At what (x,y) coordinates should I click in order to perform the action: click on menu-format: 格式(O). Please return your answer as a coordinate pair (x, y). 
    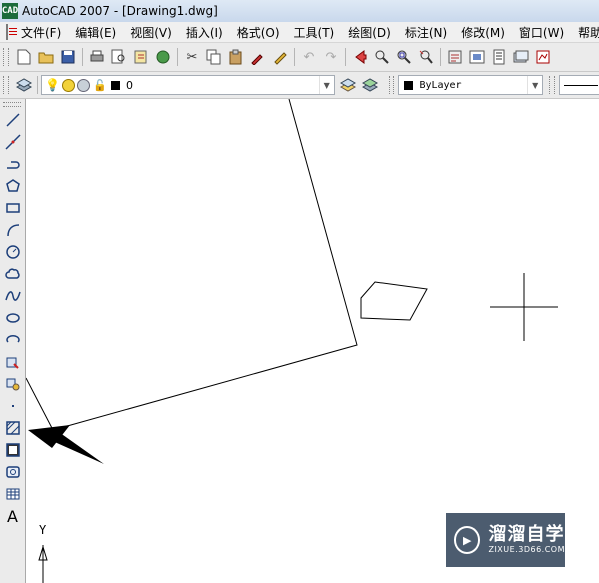
    Looking at the image, I should click on (258, 32).